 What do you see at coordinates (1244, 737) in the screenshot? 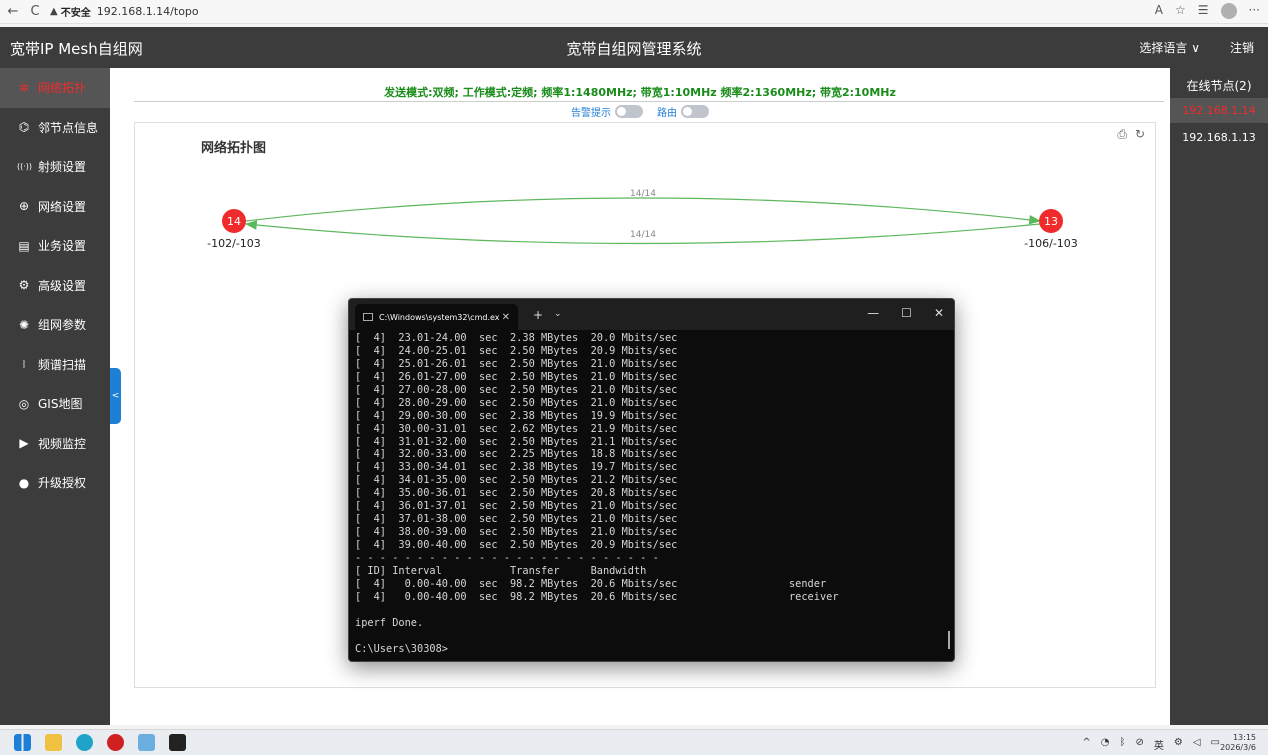
I see `time: 13:15` at bounding box center [1244, 737].